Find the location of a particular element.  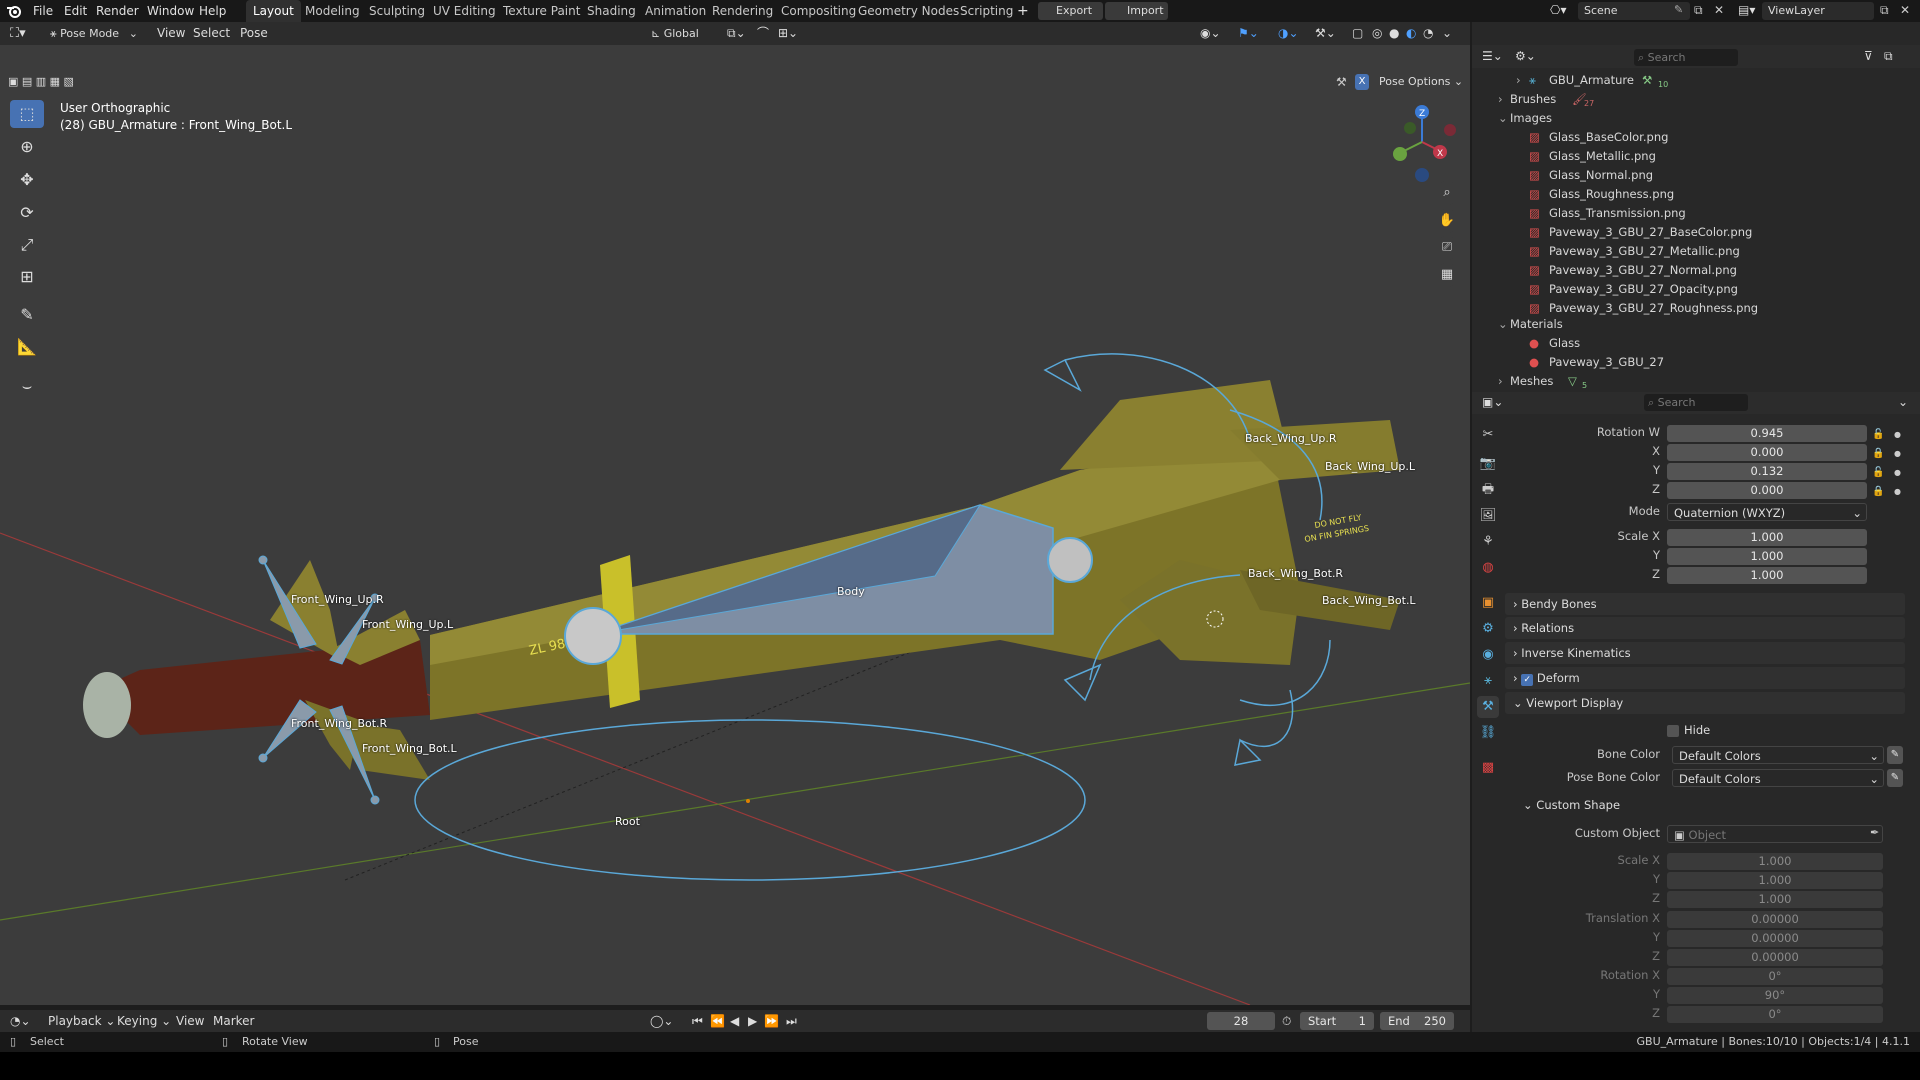

menu-playback: Playback ⌄ is located at coordinates (81, 1021).